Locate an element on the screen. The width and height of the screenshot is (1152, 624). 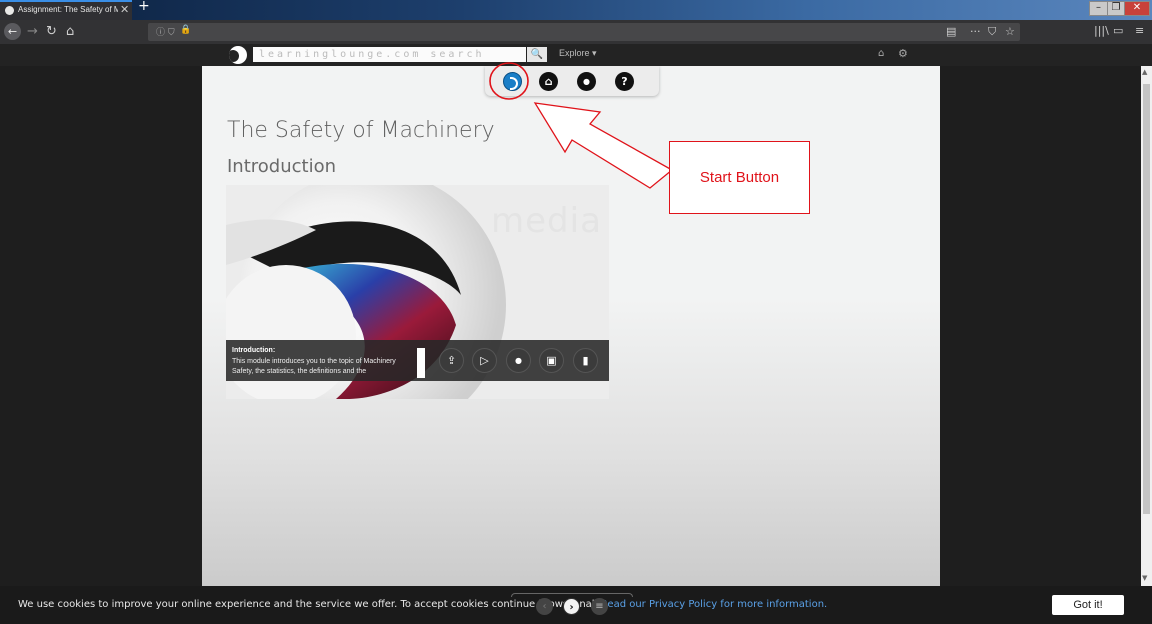
section-title: Introduction is located at coordinates (282, 166).